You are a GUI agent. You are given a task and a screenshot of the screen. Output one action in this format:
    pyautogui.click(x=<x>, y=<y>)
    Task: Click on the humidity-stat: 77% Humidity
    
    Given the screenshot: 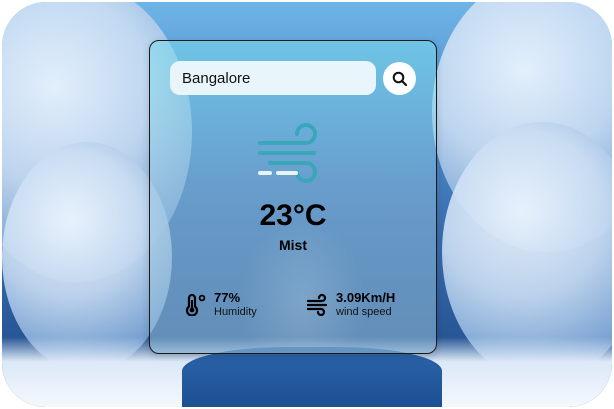 What is the action you would take?
    pyautogui.click(x=220, y=304)
    